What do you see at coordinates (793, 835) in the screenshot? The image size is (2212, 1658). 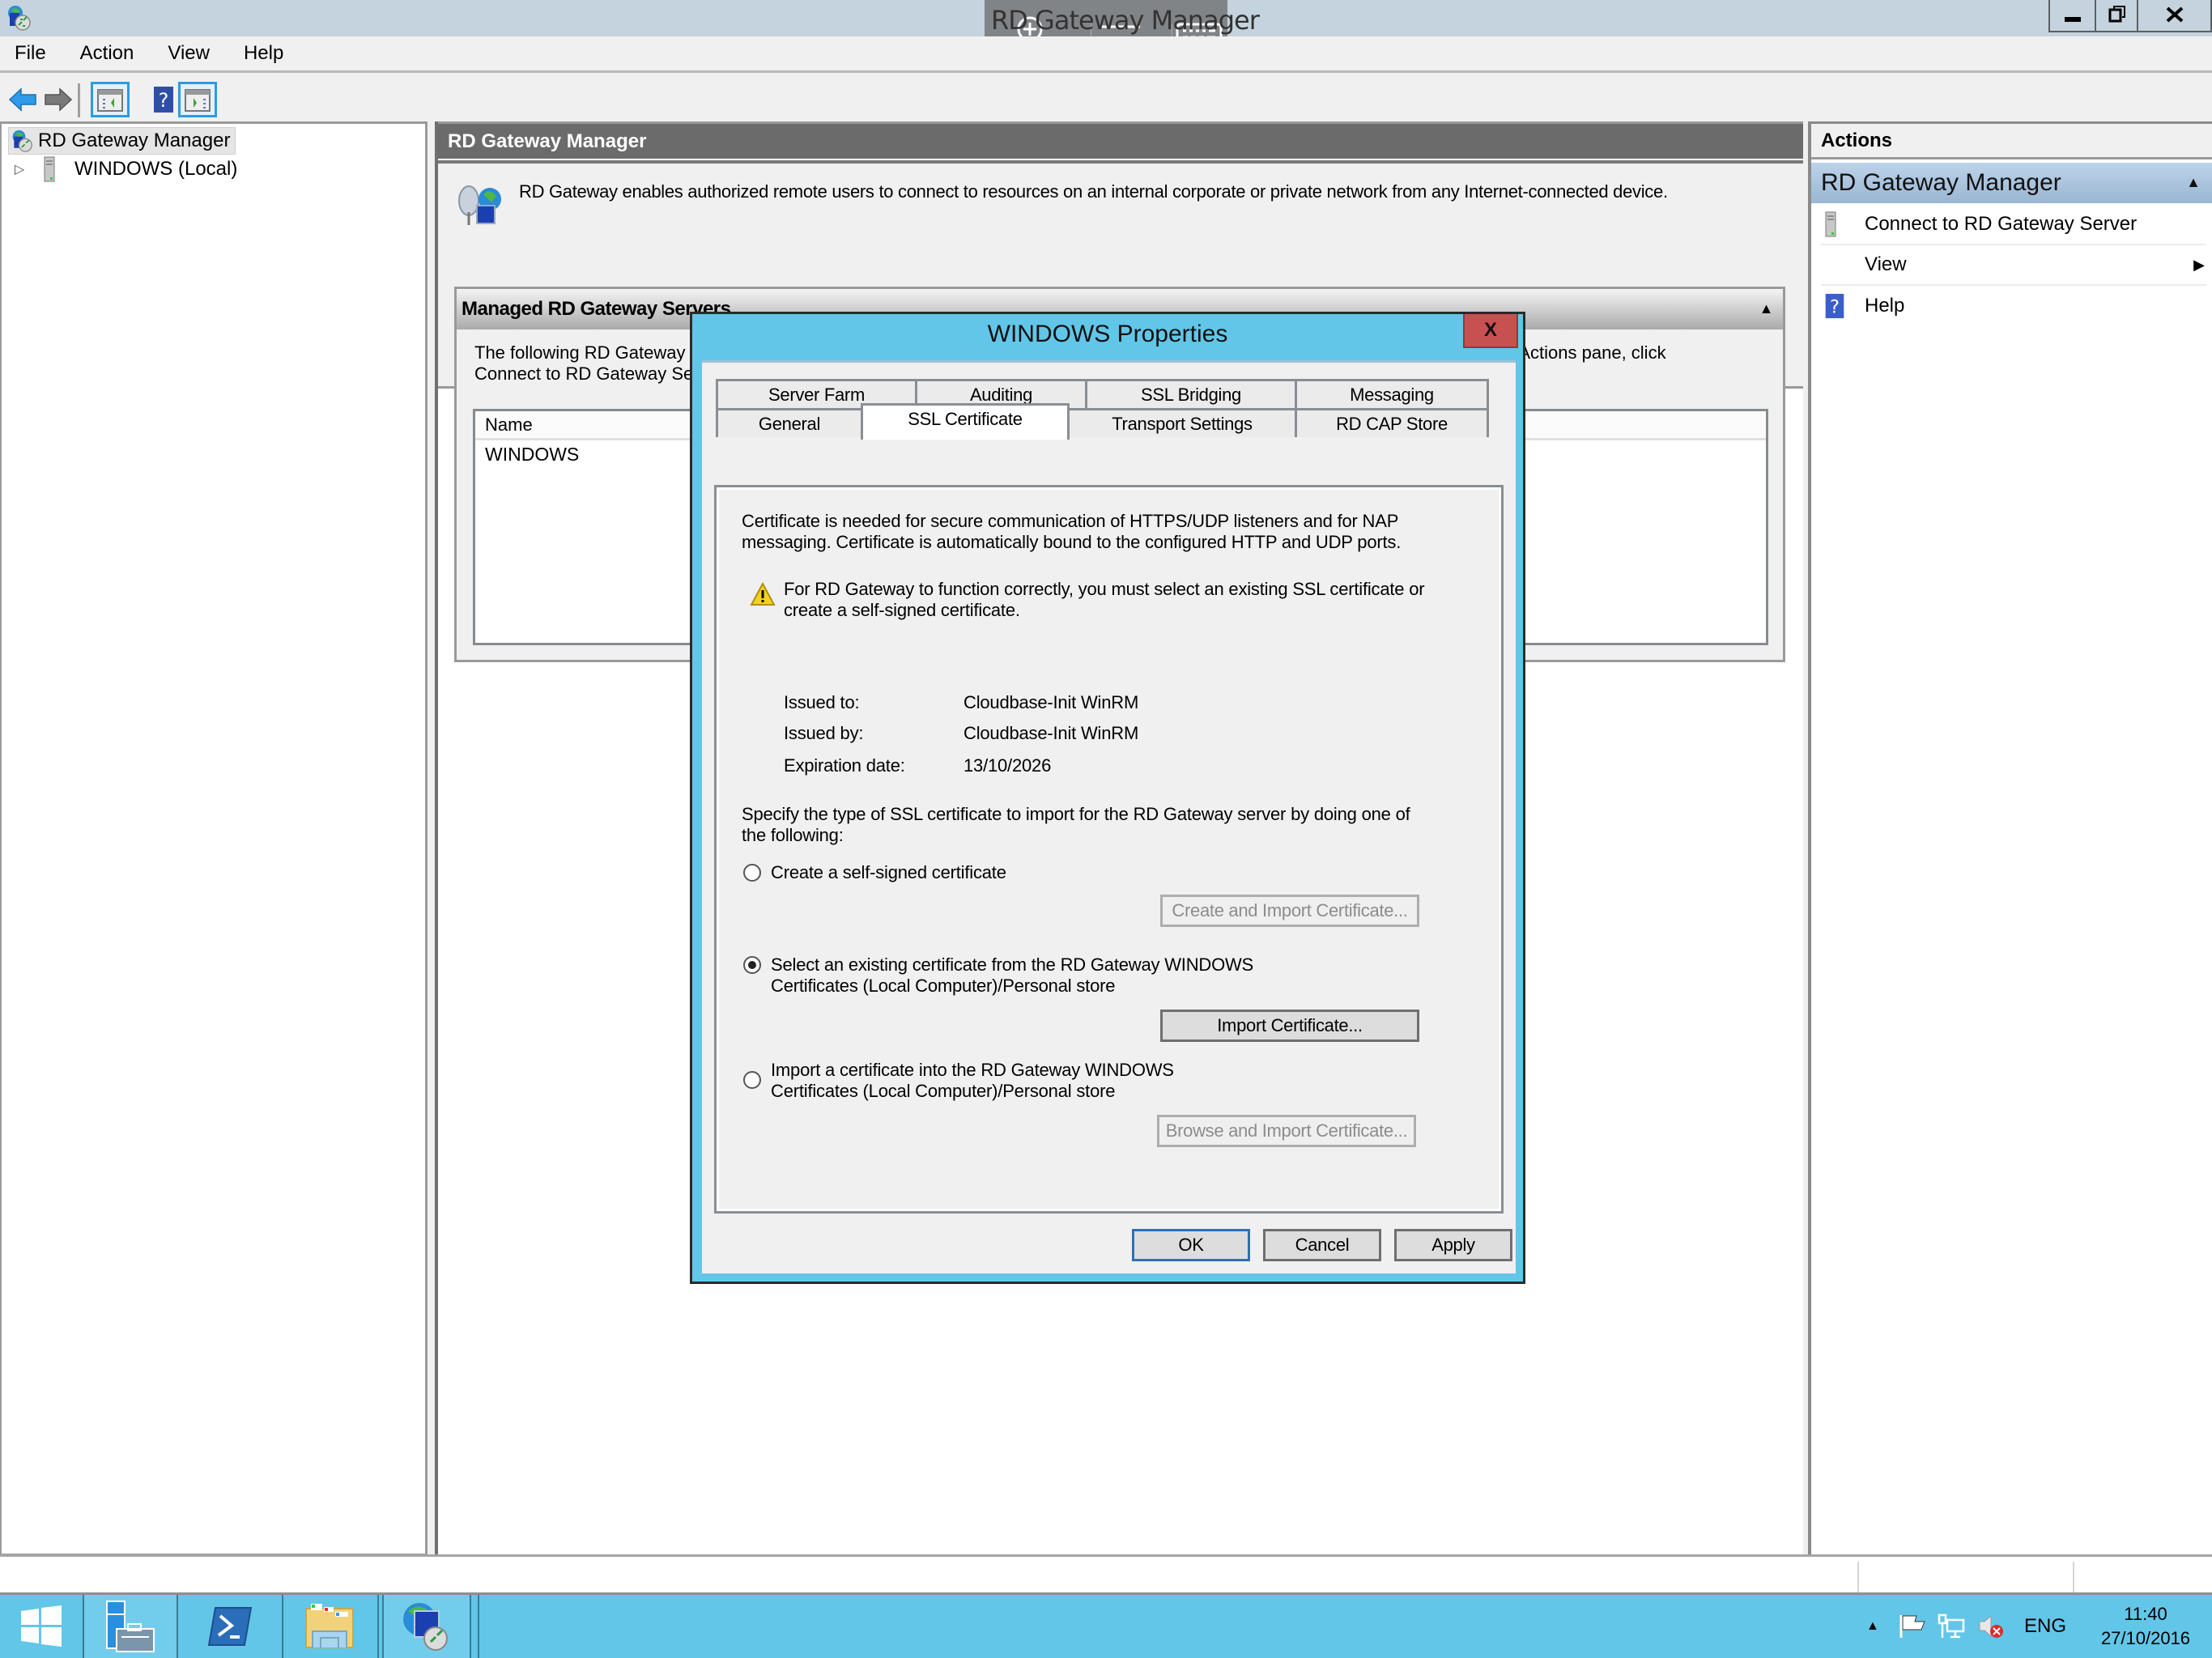 I see `specify-text-line: the following:` at bounding box center [793, 835].